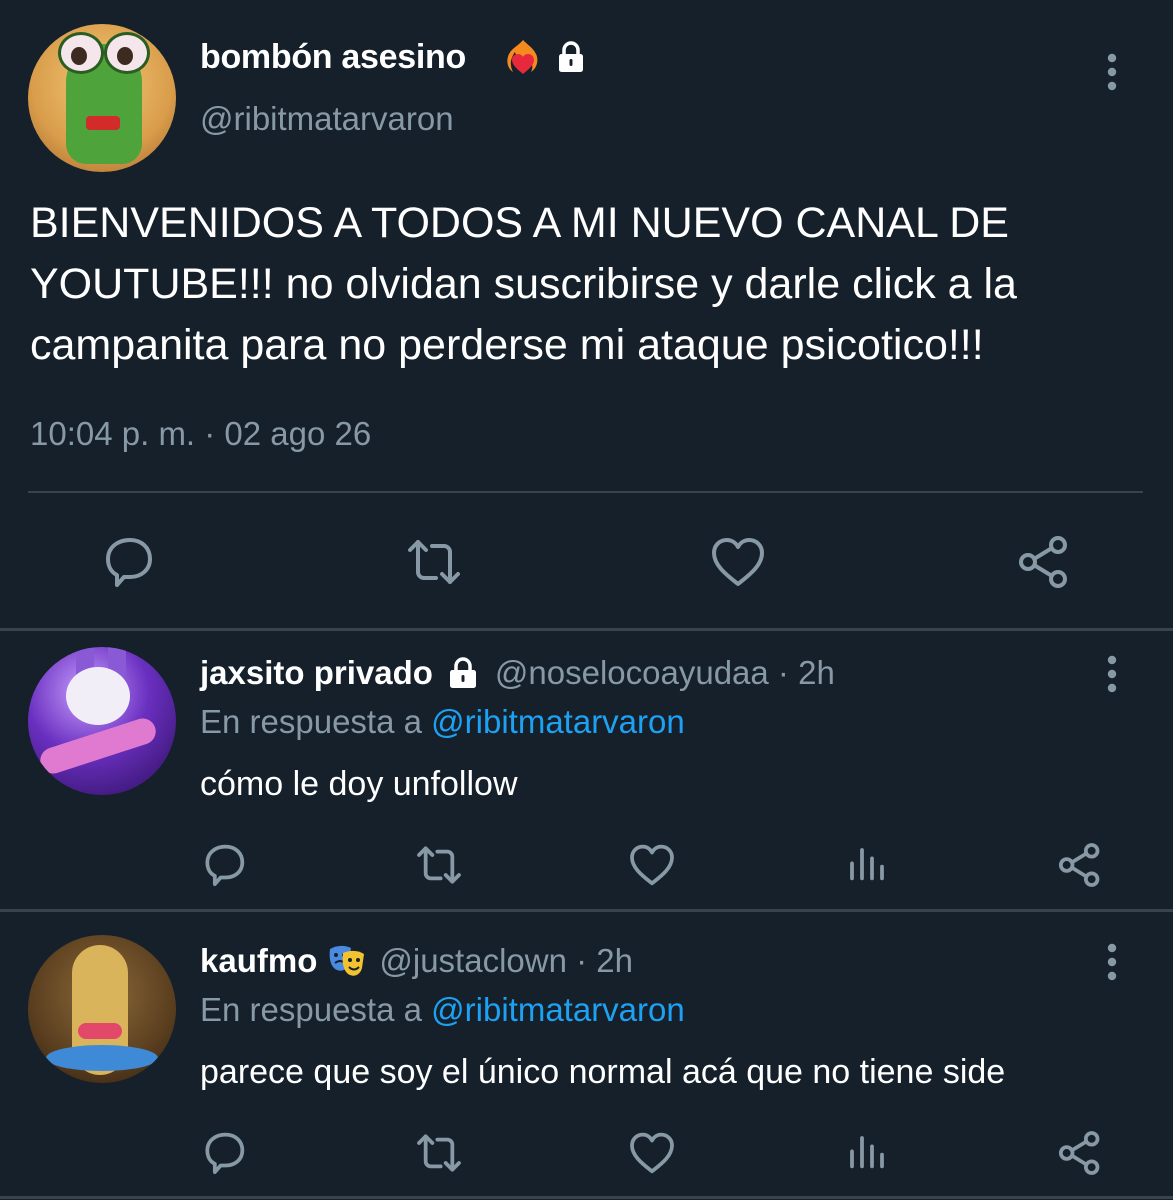 This screenshot has width=1173, height=1200. What do you see at coordinates (98, 696) in the screenshot?
I see `avatar-jax-face` at bounding box center [98, 696].